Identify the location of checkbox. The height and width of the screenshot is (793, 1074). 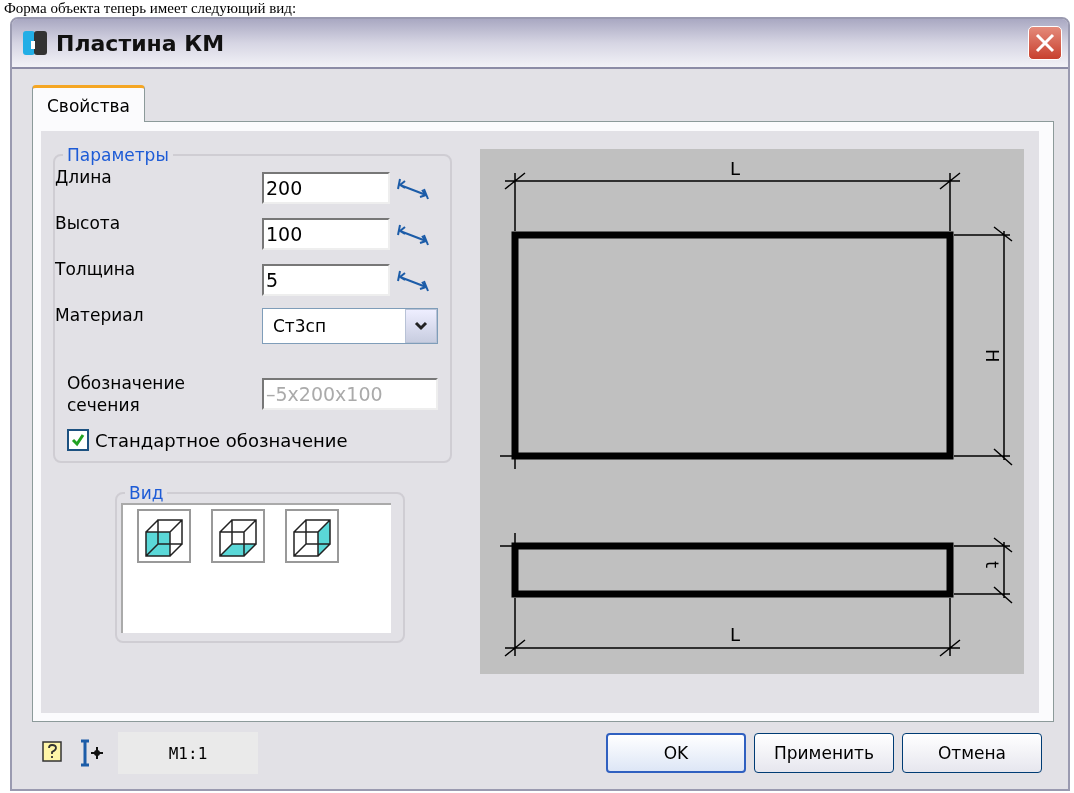
(78, 440).